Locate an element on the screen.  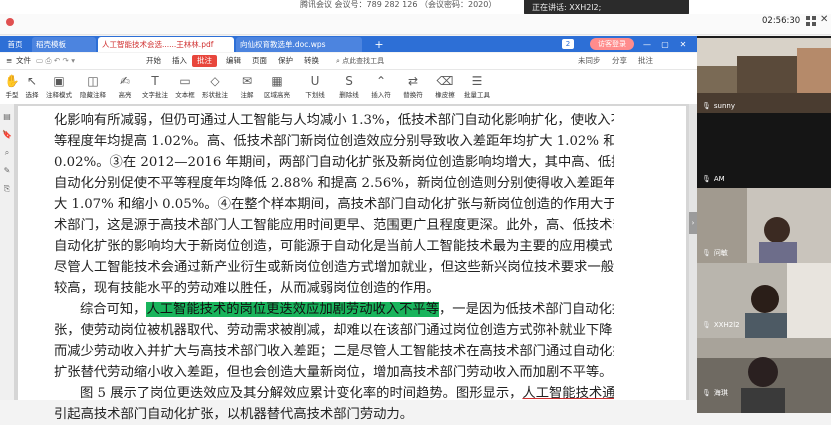
menu-start: 开始 is located at coordinates (153, 61).